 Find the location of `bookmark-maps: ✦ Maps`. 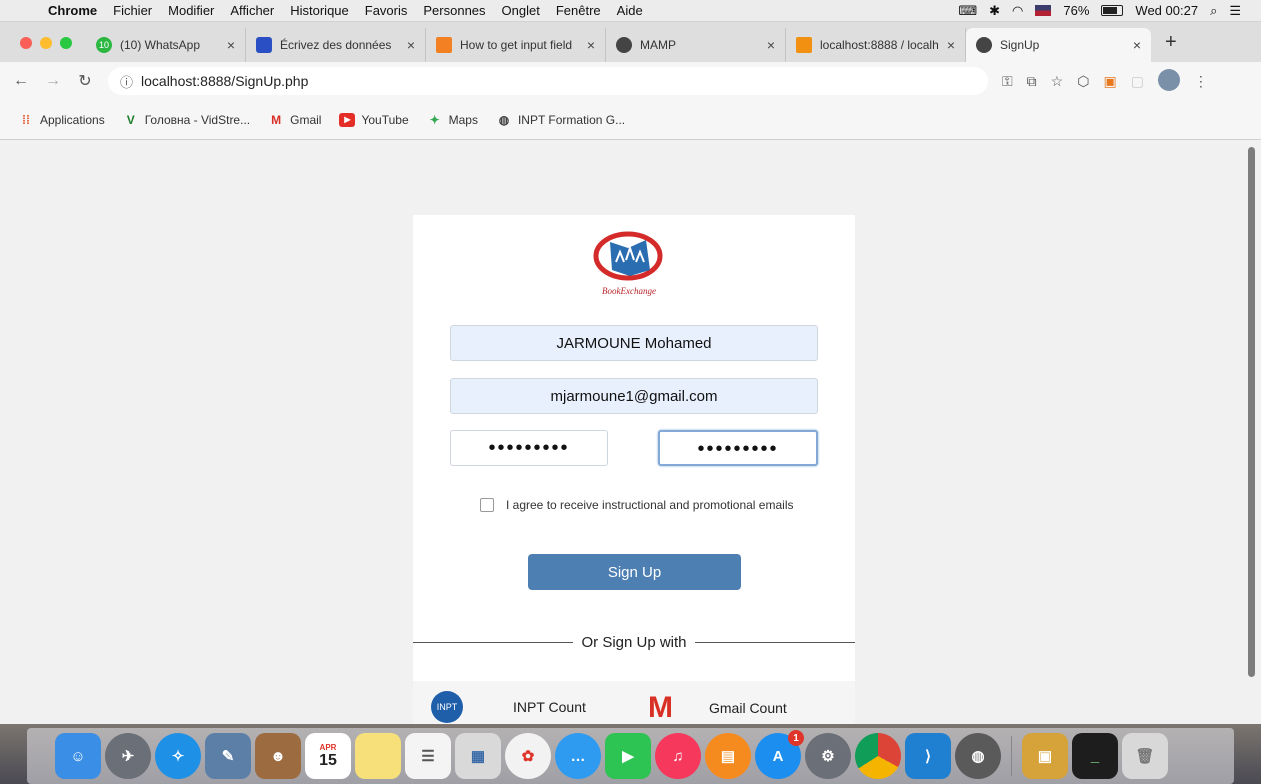

bookmark-maps: ✦ Maps is located at coordinates (452, 120).